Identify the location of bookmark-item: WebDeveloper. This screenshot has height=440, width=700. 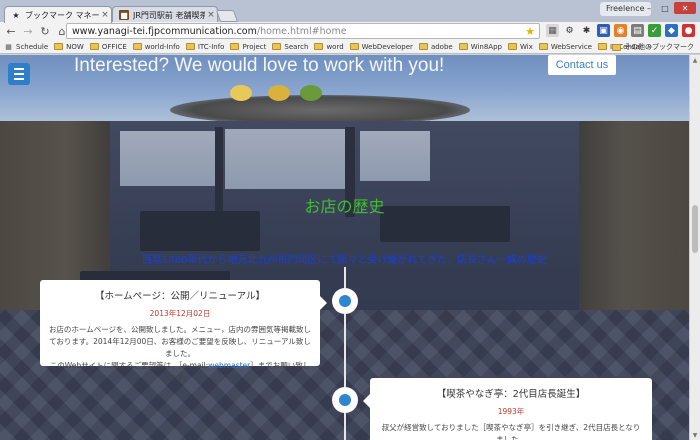
(381, 46).